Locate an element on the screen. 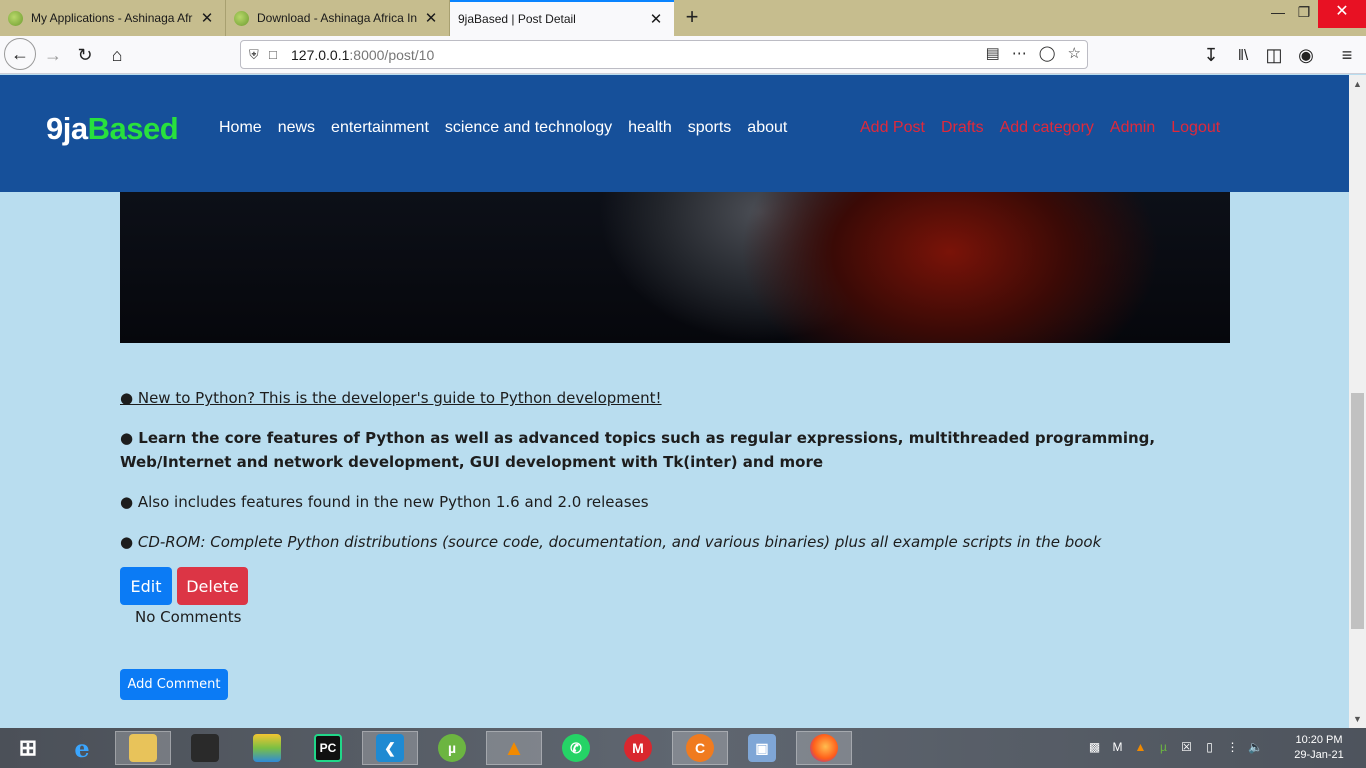  cube-icon: ▣ is located at coordinates (762, 748).